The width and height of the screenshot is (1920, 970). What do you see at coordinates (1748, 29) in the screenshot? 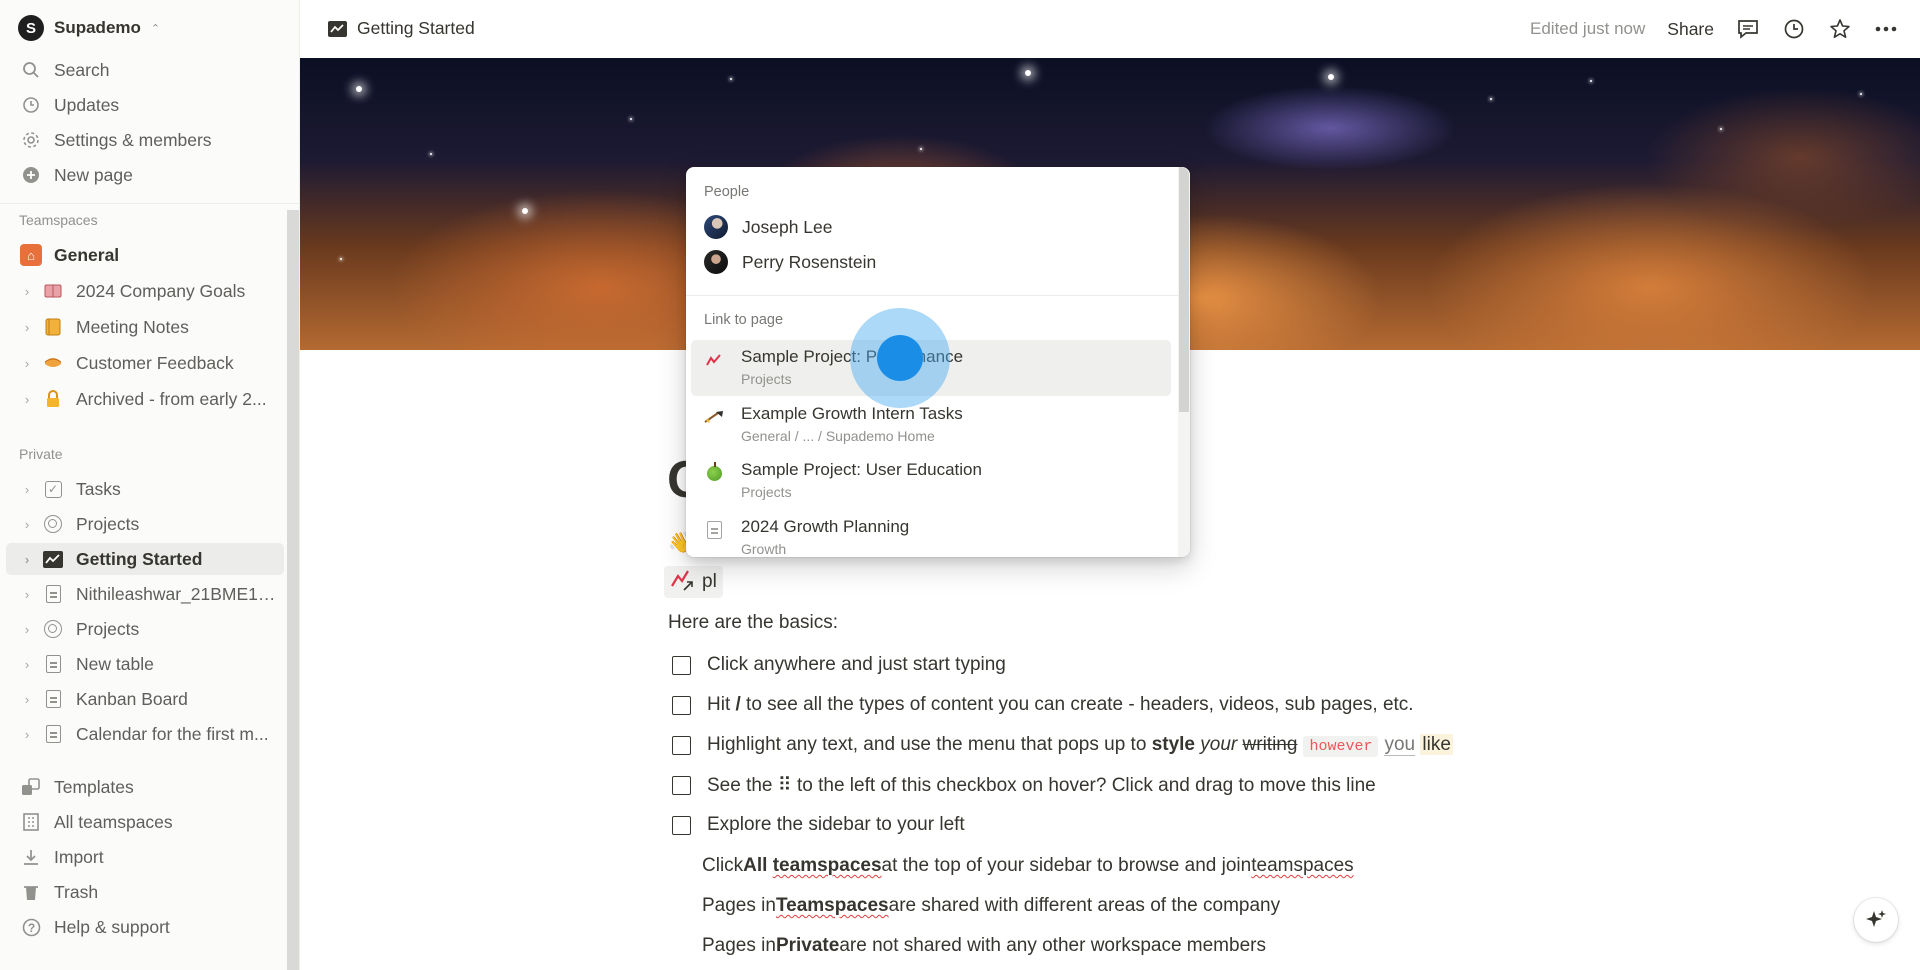
I see `comment-icon` at bounding box center [1748, 29].